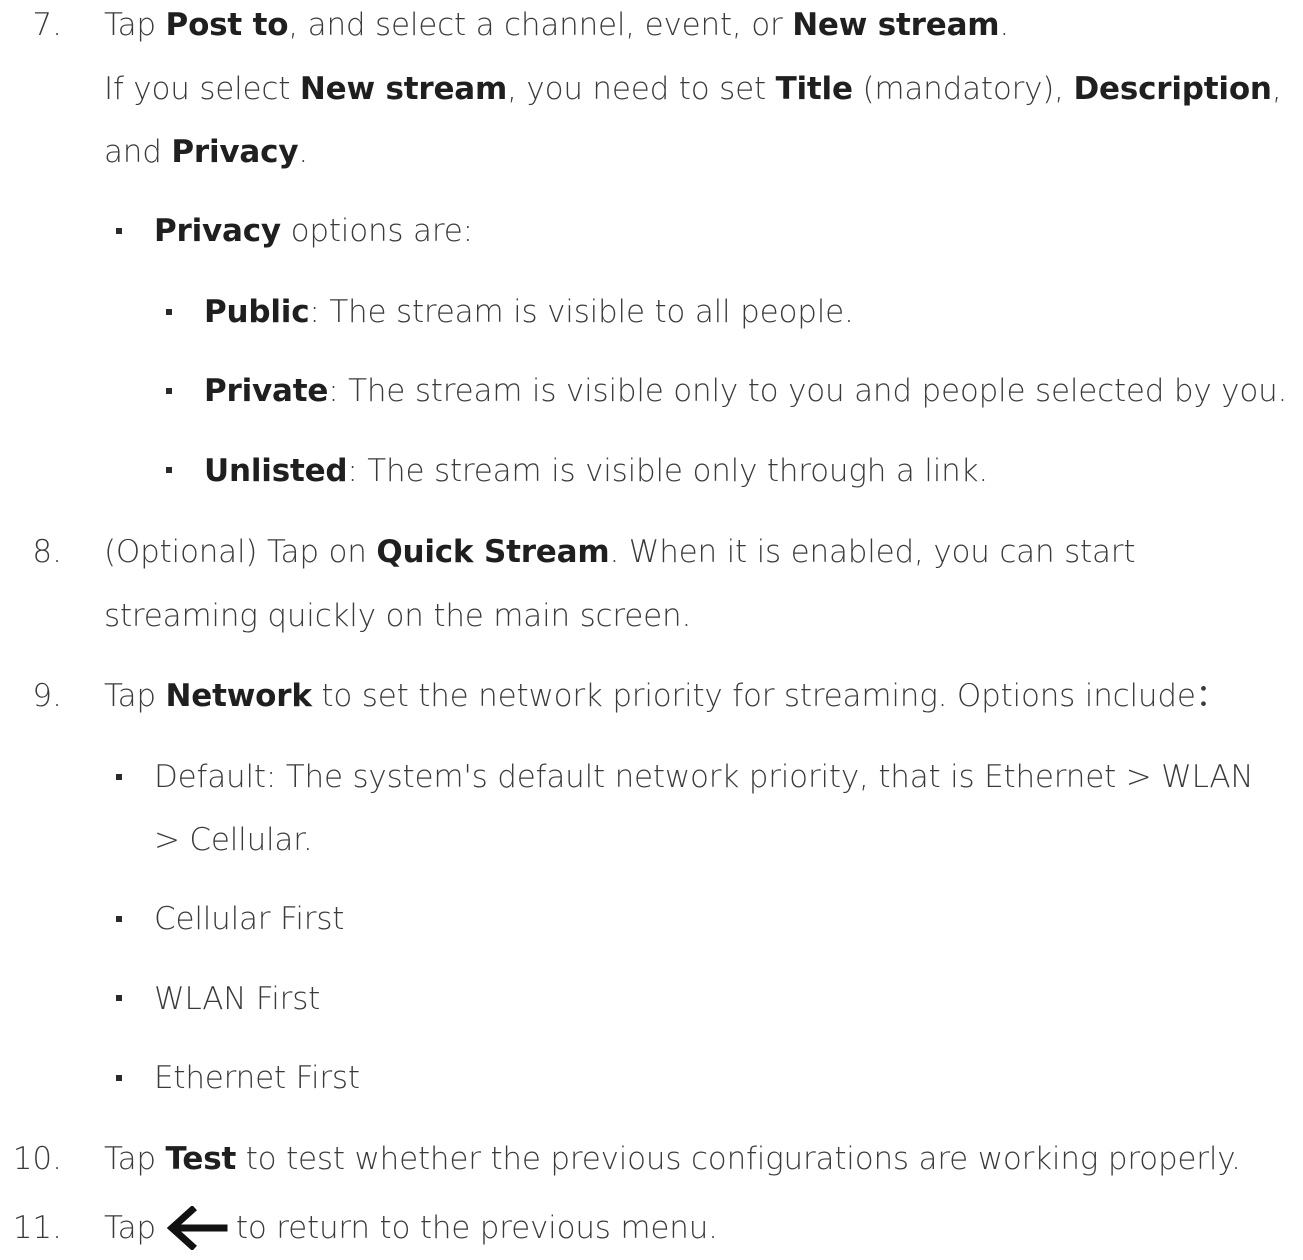  What do you see at coordinates (257, 1078) in the screenshot?
I see `network-option-ethernet-first: Ethernet First` at bounding box center [257, 1078].